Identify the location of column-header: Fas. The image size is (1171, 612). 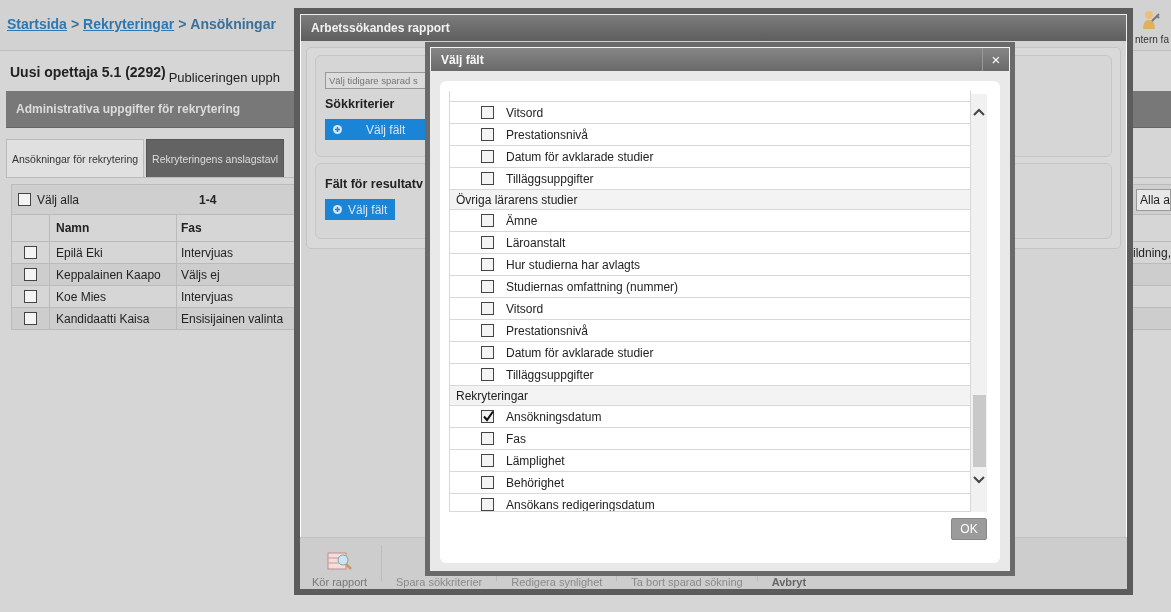
(191, 228).